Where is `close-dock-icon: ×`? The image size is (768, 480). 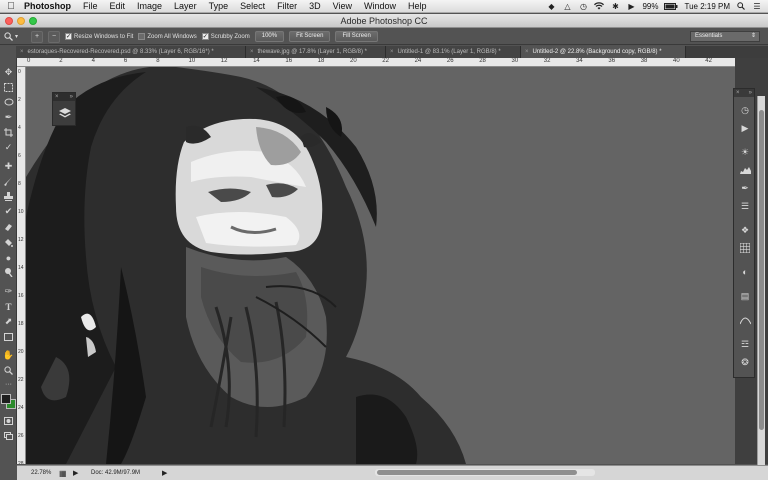
close-dock-icon: × is located at coordinates (738, 93).